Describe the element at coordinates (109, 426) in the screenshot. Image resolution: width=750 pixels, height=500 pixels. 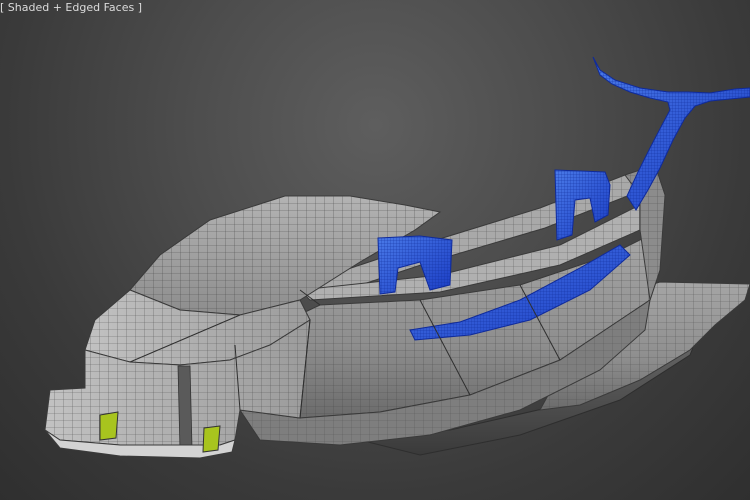
I see `headlight-left` at that location.